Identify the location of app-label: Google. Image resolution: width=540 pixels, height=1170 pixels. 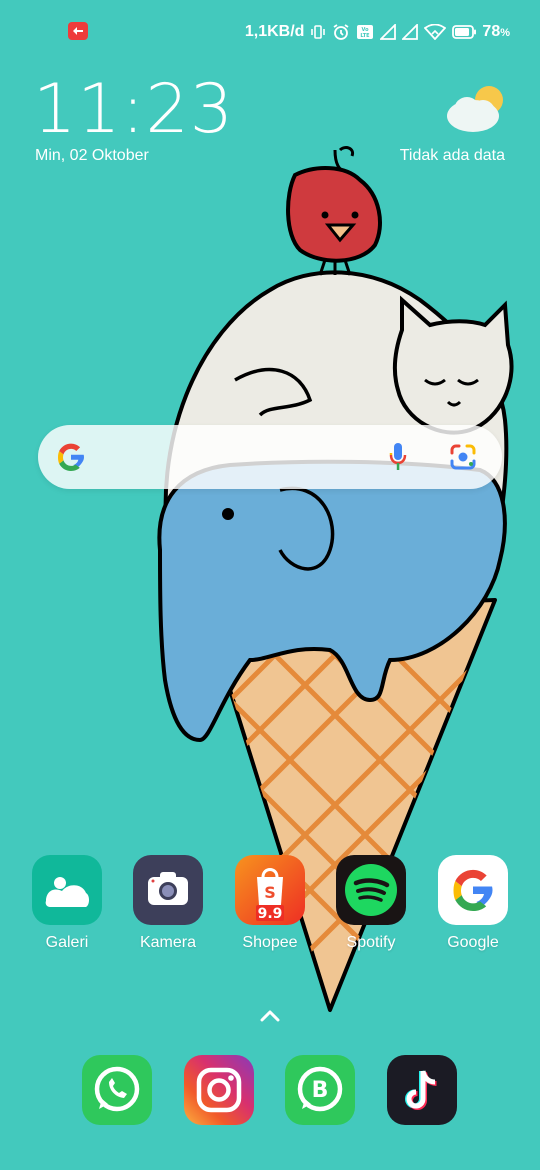
(473, 942).